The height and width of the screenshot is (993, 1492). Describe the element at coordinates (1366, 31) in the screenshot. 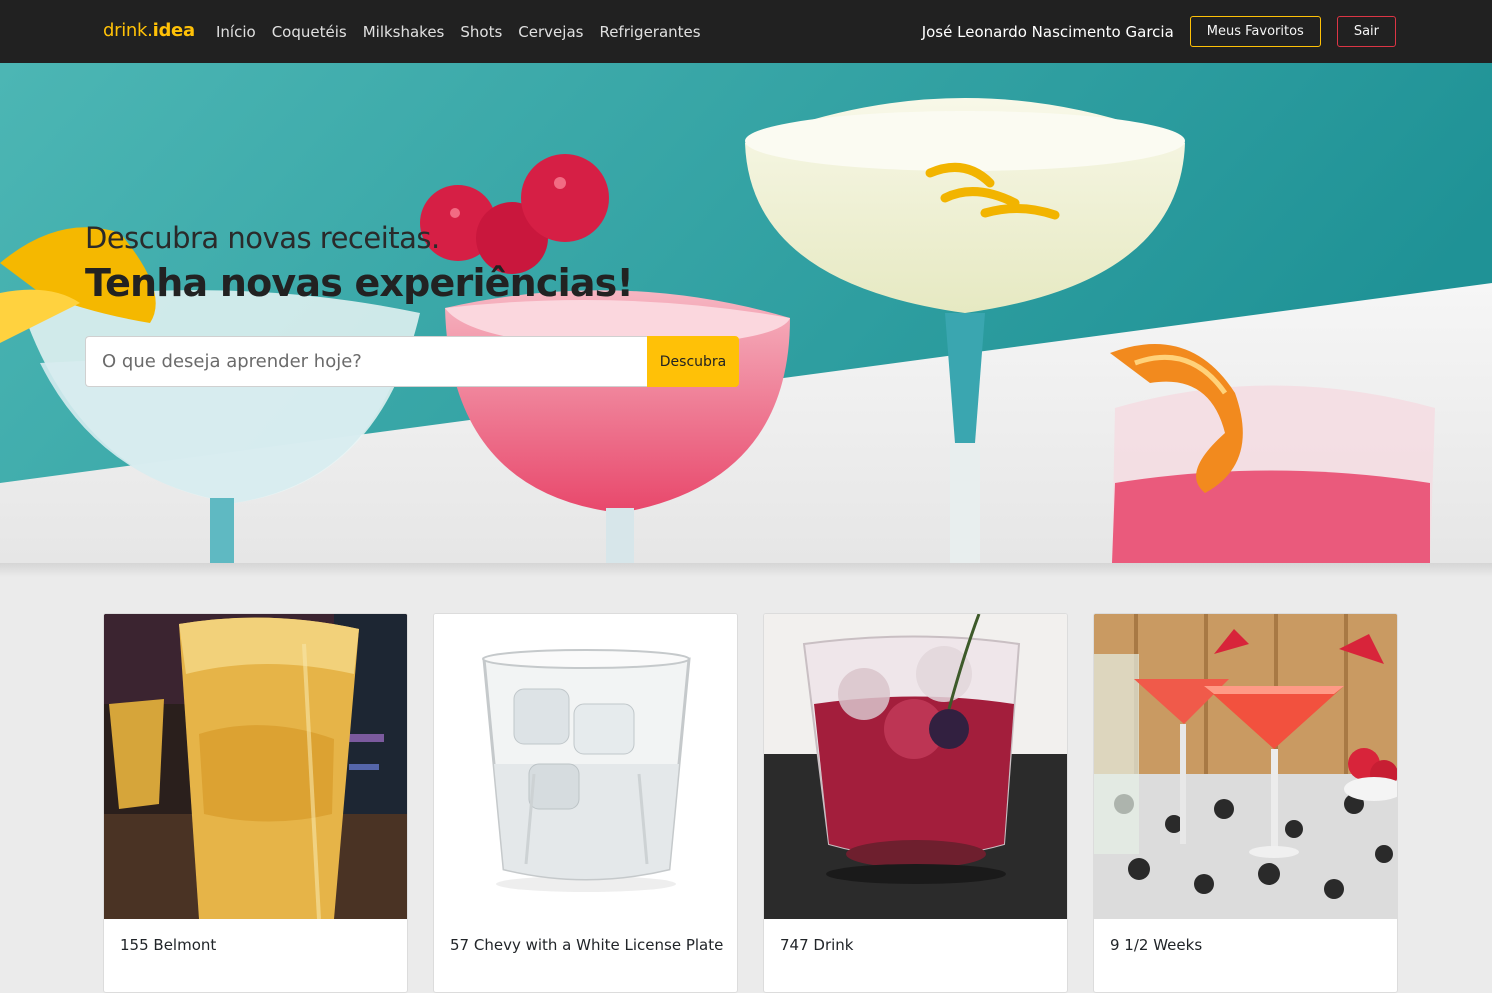

I see `logout-button: Sair` at that location.